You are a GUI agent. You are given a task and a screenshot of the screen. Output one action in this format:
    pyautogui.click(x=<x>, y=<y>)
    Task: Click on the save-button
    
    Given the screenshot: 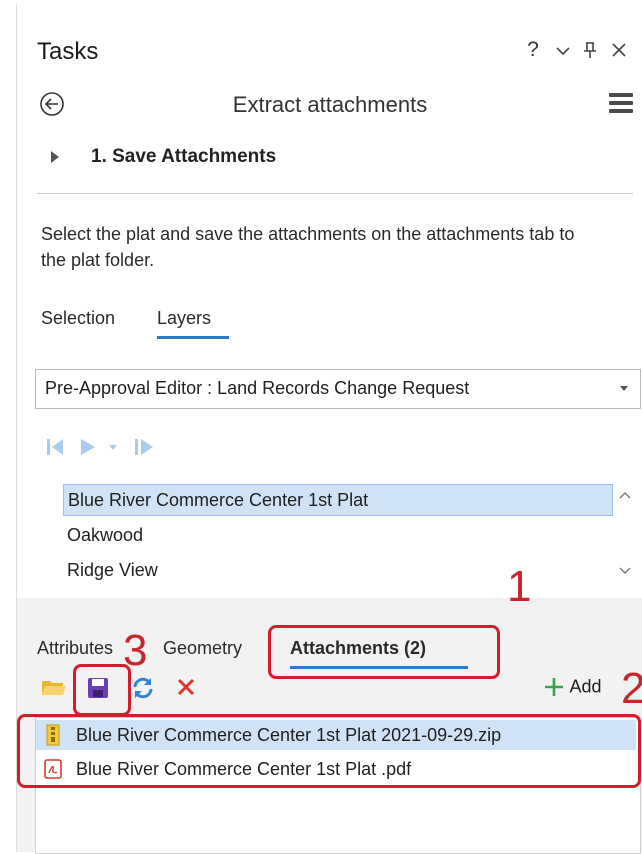 What is the action you would take?
    pyautogui.click(x=99, y=688)
    